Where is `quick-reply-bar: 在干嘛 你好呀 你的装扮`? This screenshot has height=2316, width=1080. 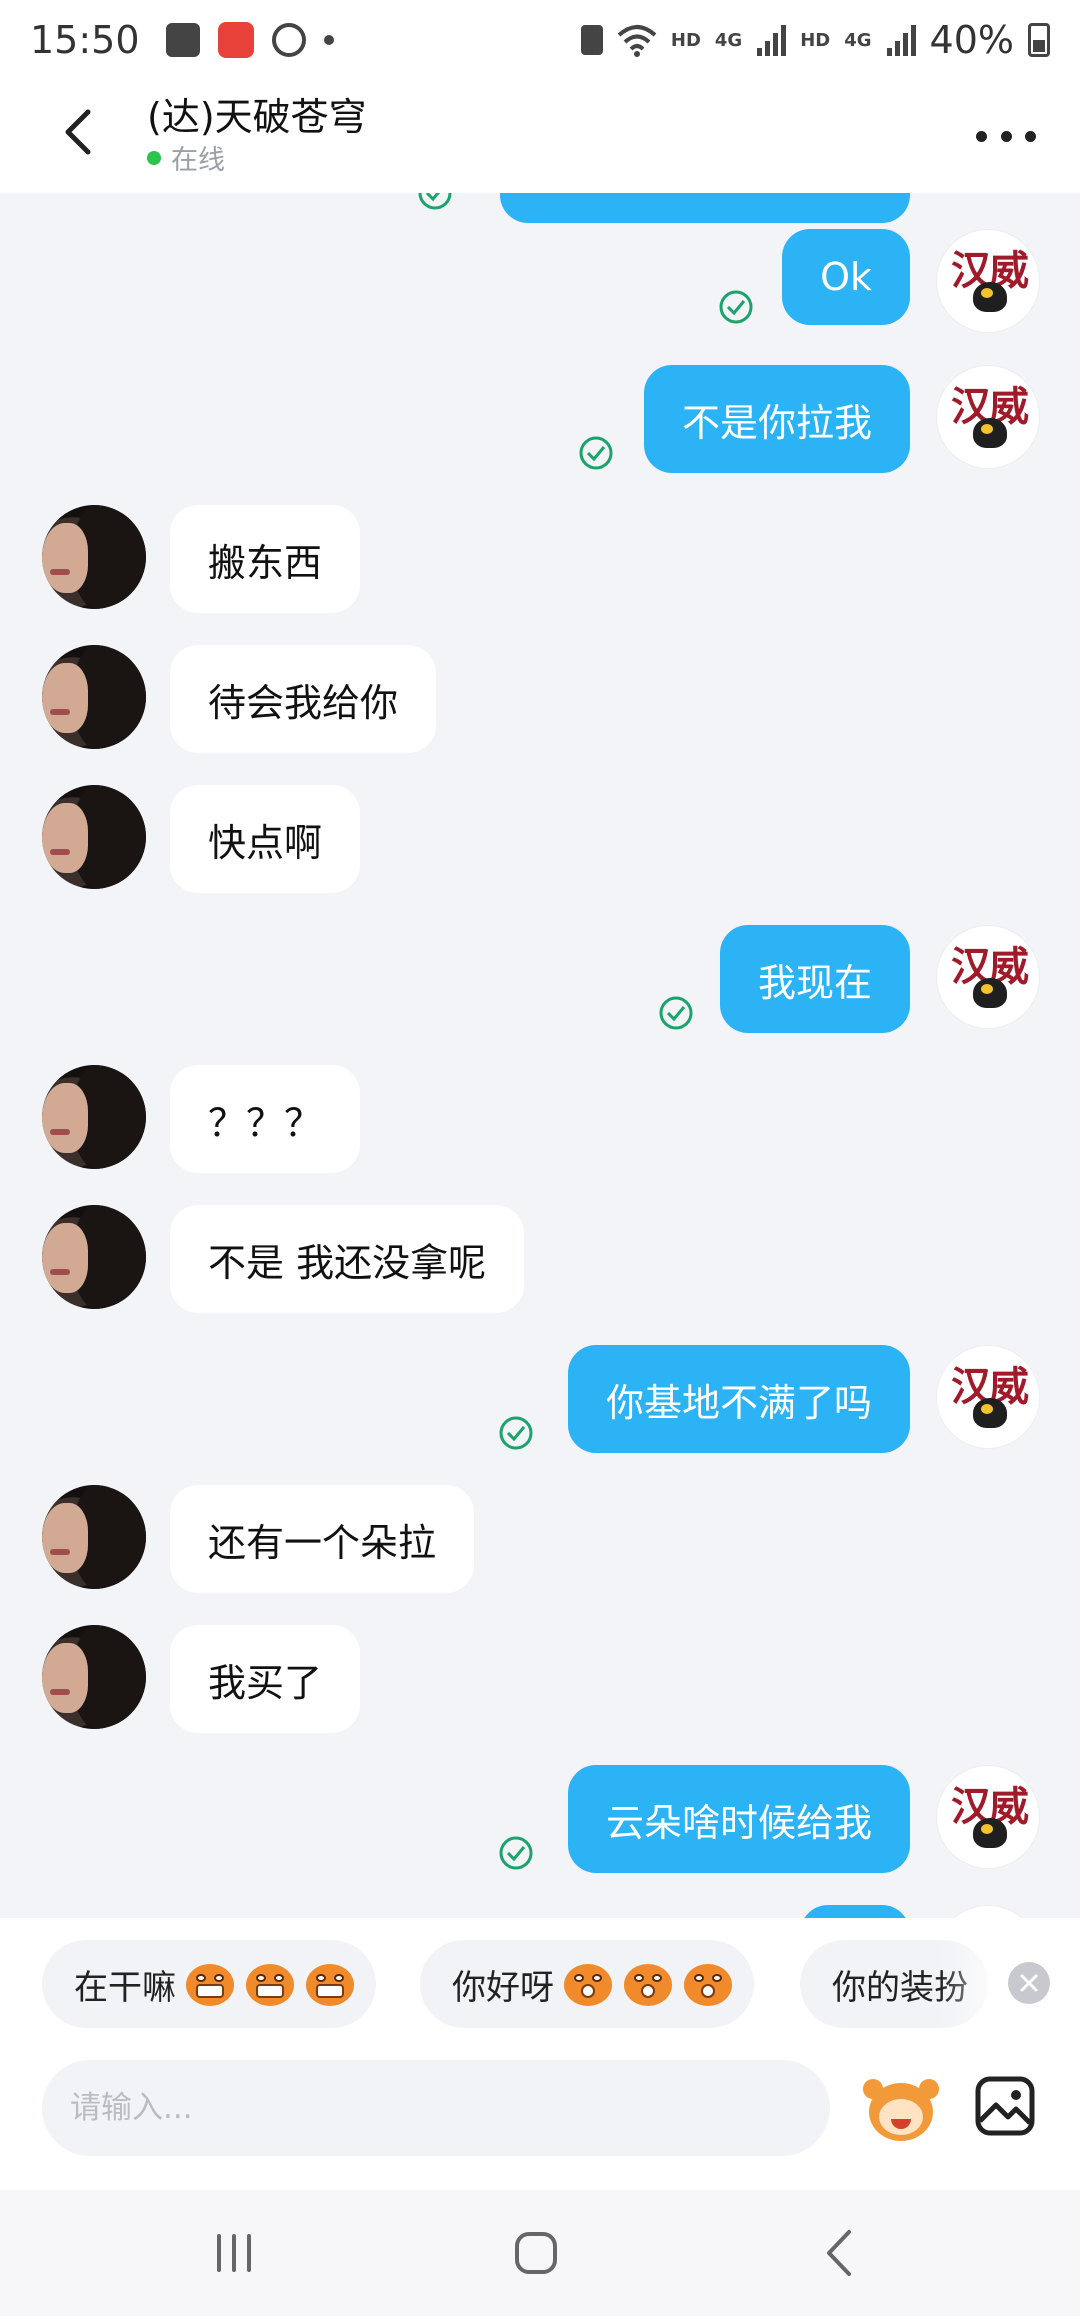 quick-reply-bar: 在干嘛 你好呀 你的装扮 is located at coordinates (540, 1973).